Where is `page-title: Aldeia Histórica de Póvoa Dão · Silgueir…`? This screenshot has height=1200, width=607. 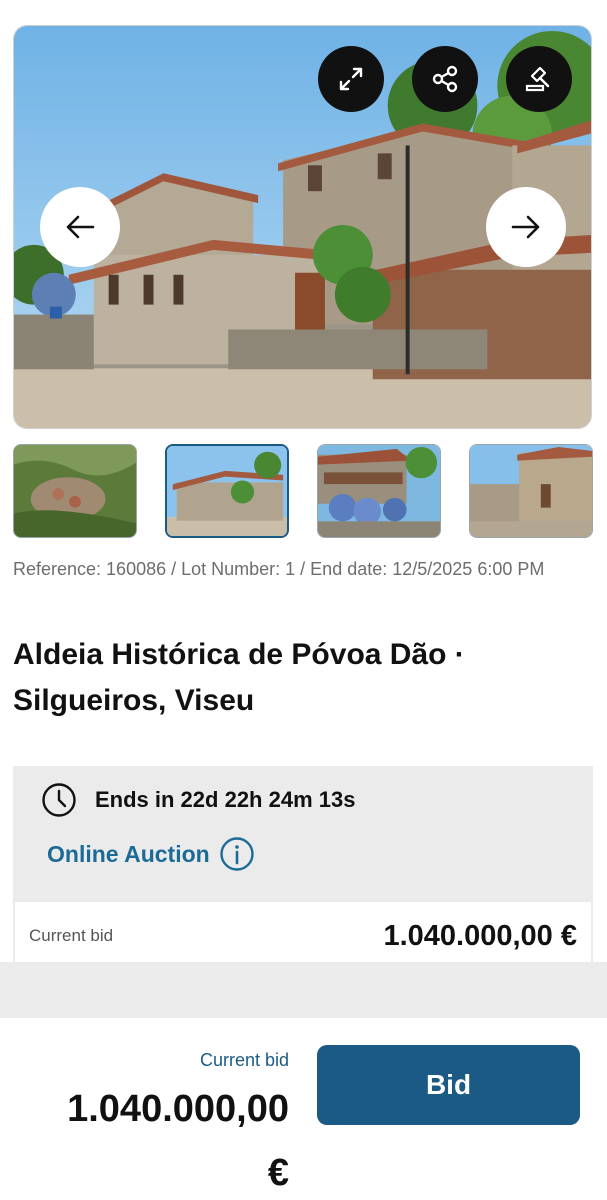 page-title: Aldeia Histórica de Póvoa Dão · Silgueir… is located at coordinates (239, 677).